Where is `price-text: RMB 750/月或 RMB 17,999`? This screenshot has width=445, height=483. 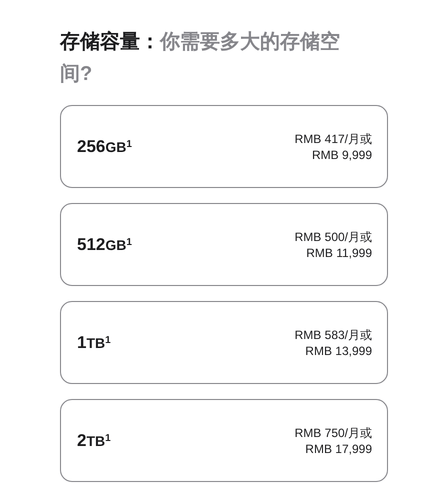 price-text: RMB 750/月或 RMB 17,999 is located at coordinates (333, 440).